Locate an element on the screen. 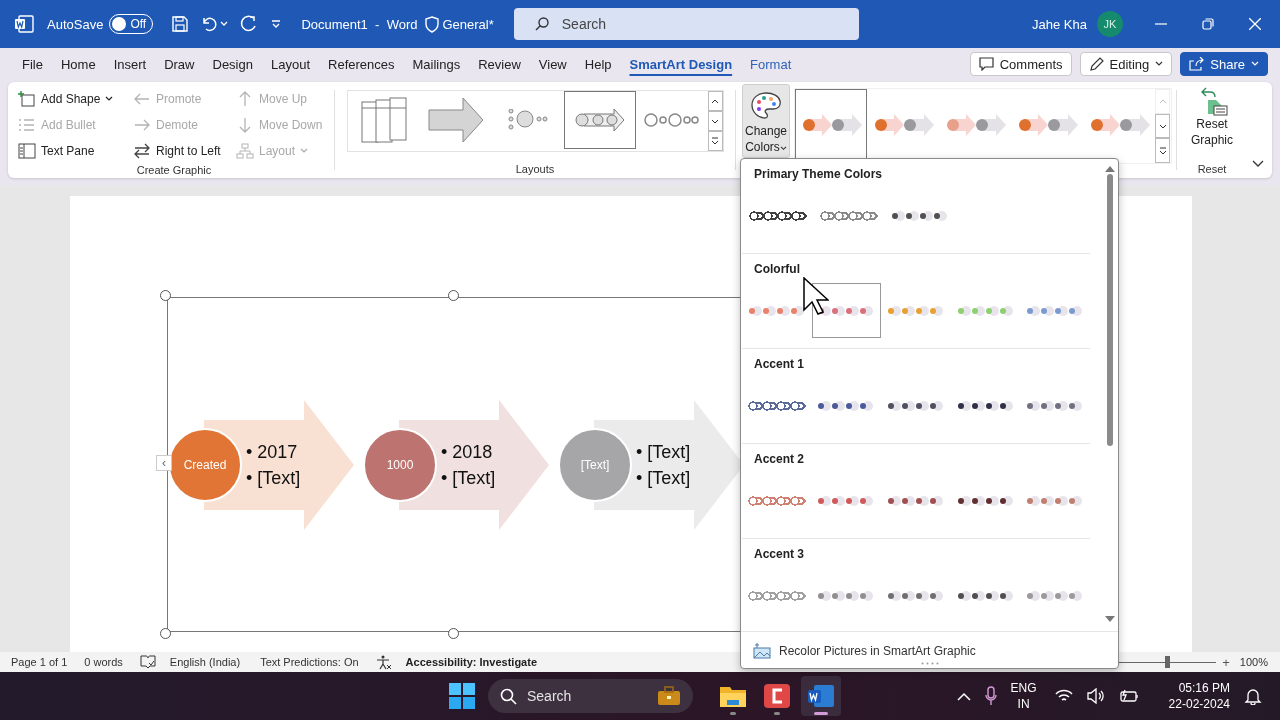 This screenshot has width=1280, height=720. change-colors-button: Change Colors is located at coordinates (766, 121).